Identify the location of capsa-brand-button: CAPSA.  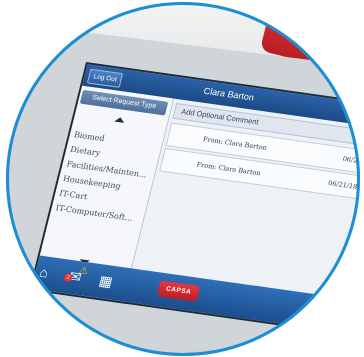
(178, 291).